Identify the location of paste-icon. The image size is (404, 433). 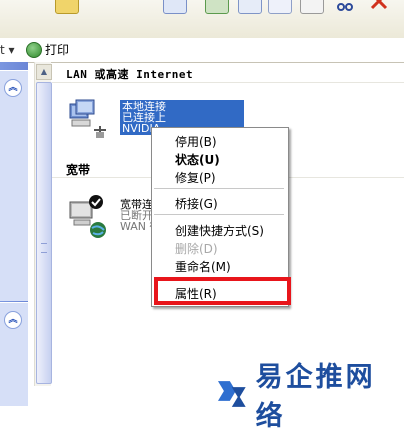
(280, 7).